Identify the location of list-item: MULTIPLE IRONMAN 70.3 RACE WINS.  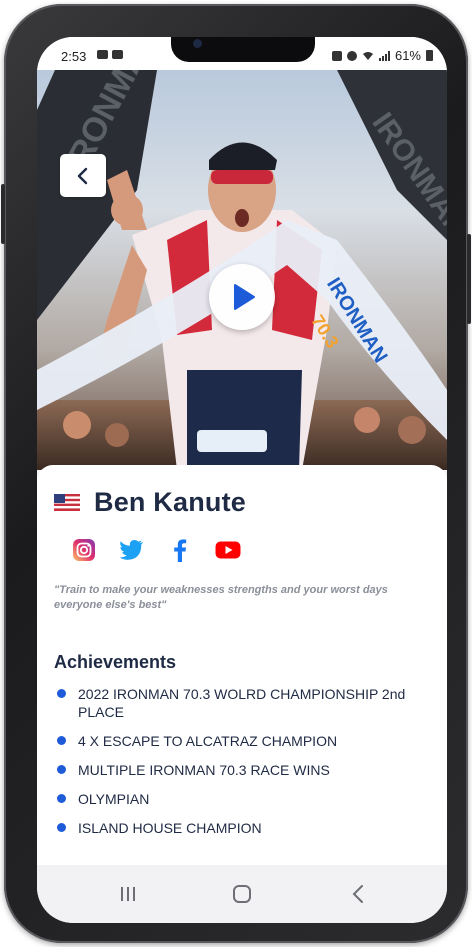
(244, 770).